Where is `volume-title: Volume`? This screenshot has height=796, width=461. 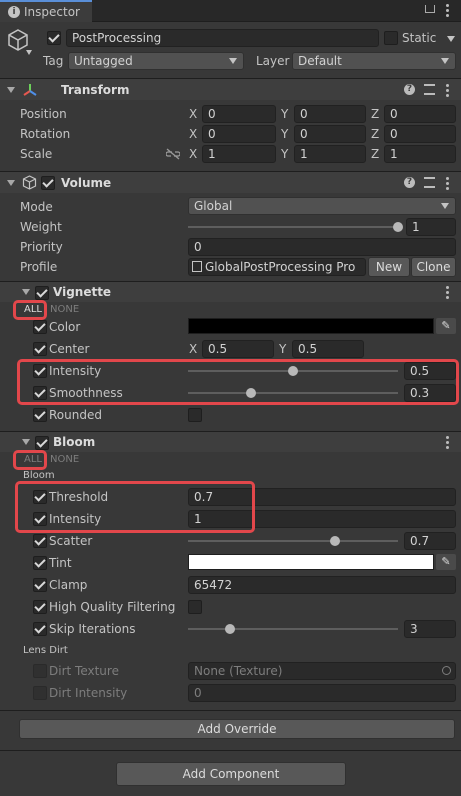 volume-title: Volume is located at coordinates (86, 183).